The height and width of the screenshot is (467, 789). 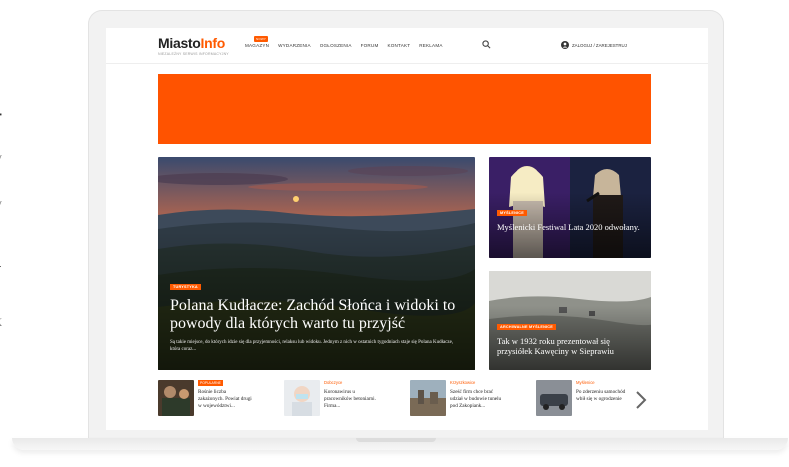 What do you see at coordinates (396, 440) in the screenshot?
I see `laptop-notch` at bounding box center [396, 440].